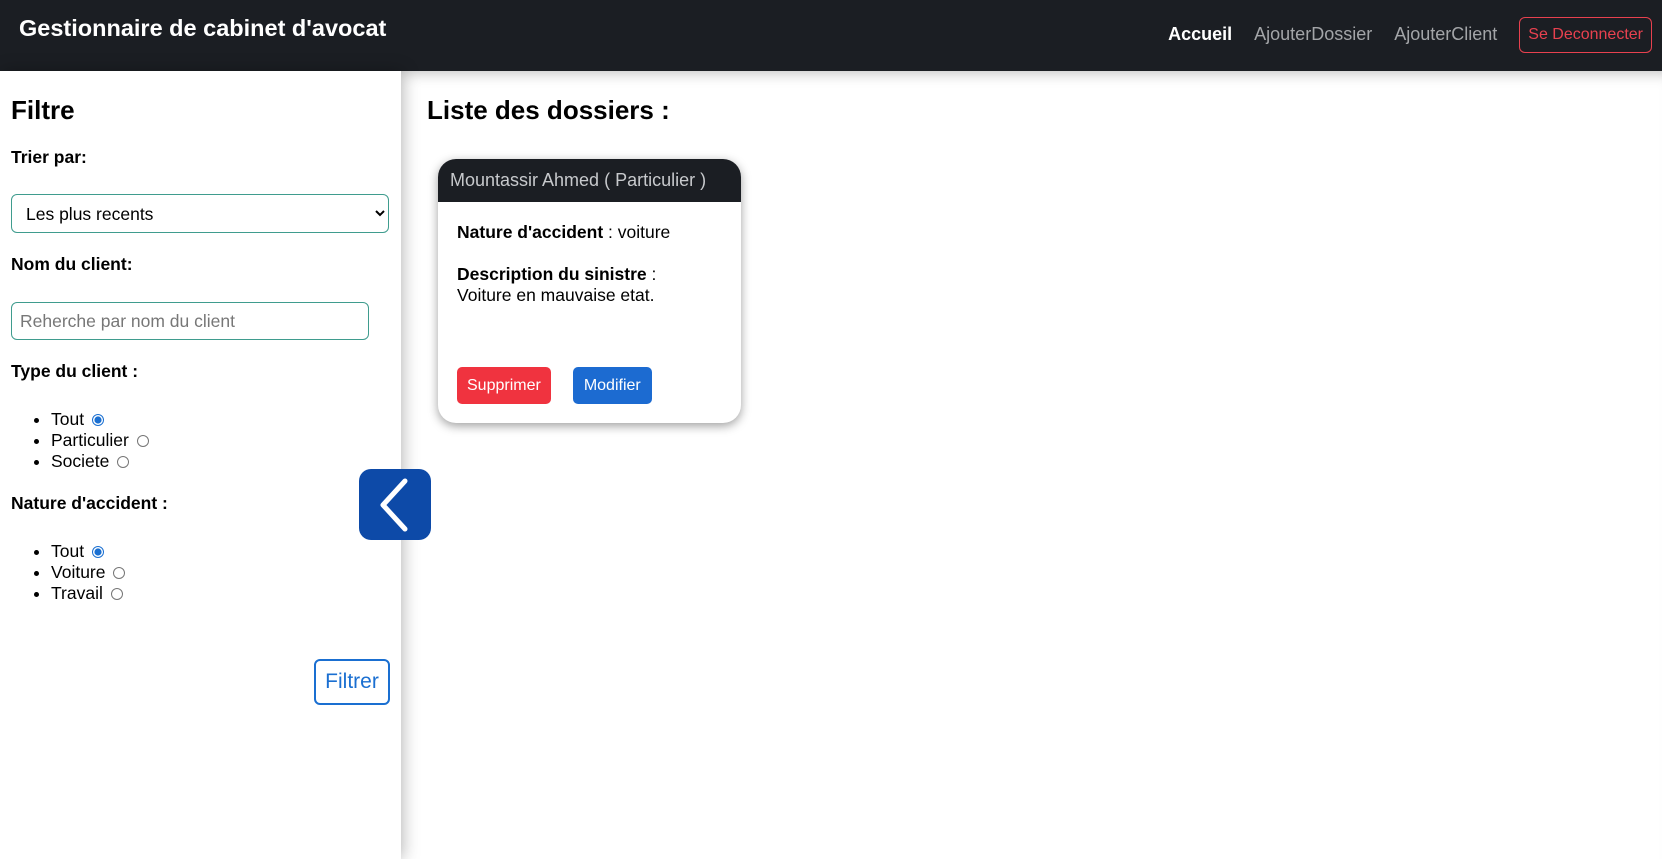 This screenshot has height=859, width=1662. I want to click on radio-accident-voiture, so click(119, 573).